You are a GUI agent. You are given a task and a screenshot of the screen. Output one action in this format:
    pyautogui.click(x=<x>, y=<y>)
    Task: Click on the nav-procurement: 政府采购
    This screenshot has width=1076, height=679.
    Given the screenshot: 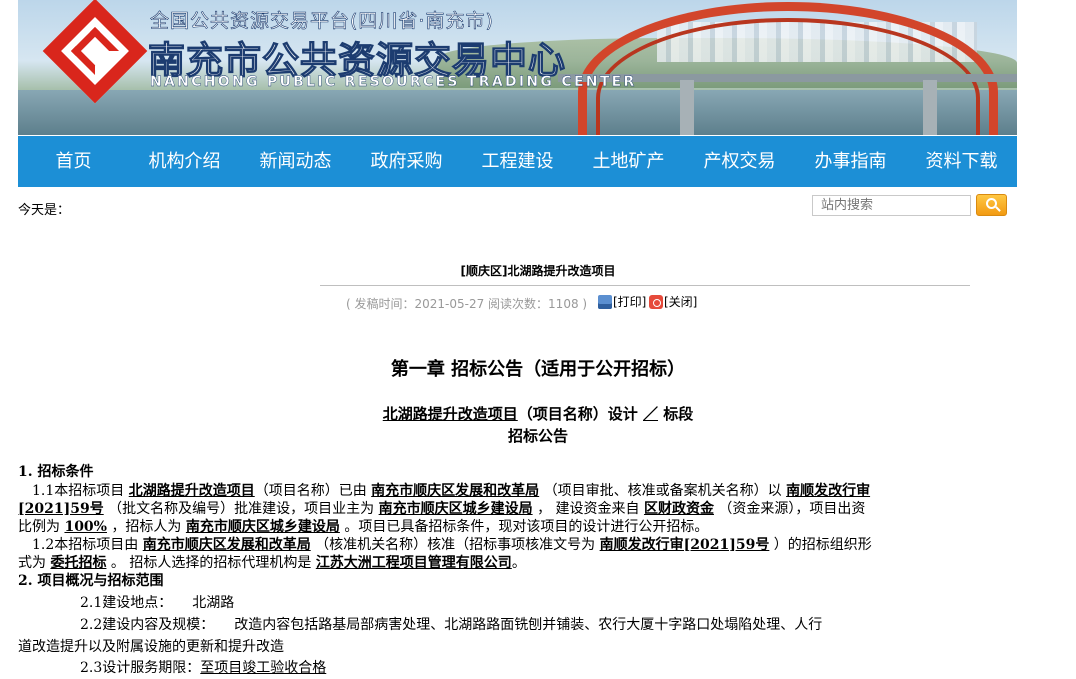 What is the action you would take?
    pyautogui.click(x=406, y=161)
    